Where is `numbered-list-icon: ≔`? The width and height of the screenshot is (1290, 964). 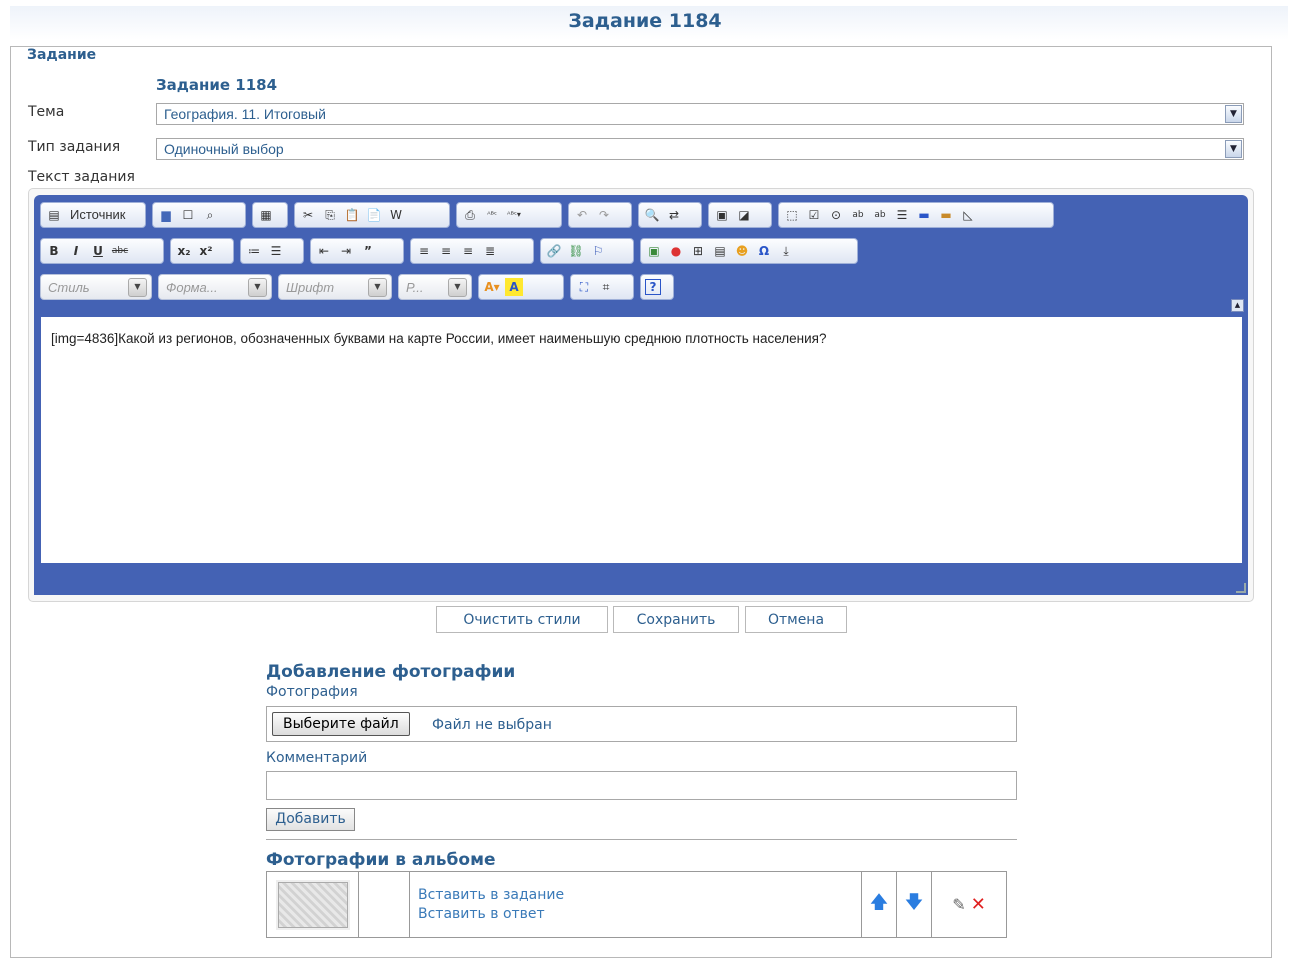
numbered-list-icon: ≔ is located at coordinates (254, 251).